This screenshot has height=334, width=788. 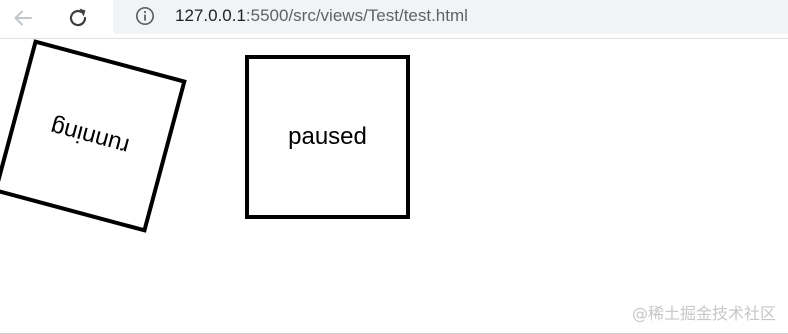 I want to click on paused-box: paused, so click(x=327, y=137).